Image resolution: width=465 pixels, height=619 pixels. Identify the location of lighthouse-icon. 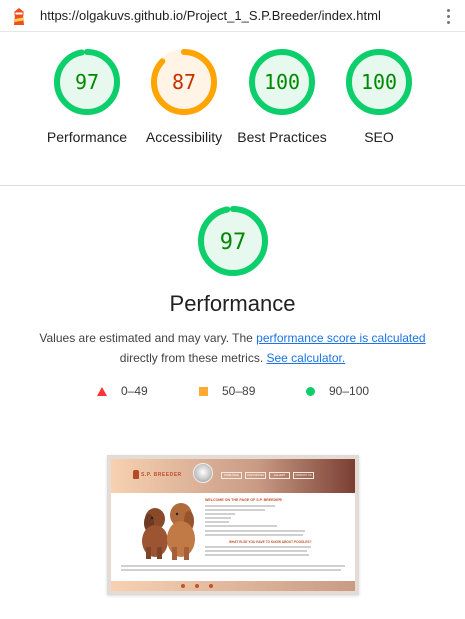
(19, 16).